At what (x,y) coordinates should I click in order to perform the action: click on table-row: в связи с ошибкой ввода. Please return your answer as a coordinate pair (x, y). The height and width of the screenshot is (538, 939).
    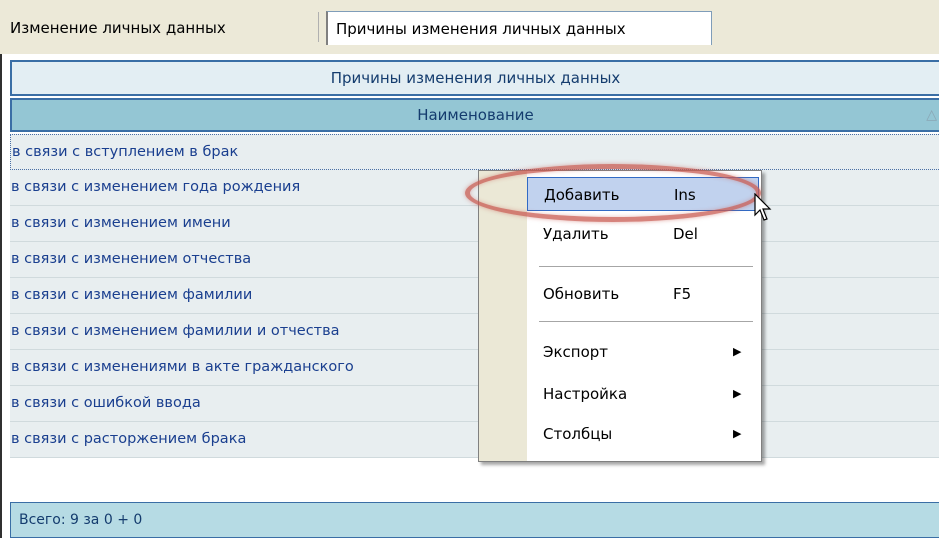
    Looking at the image, I should click on (474, 404).